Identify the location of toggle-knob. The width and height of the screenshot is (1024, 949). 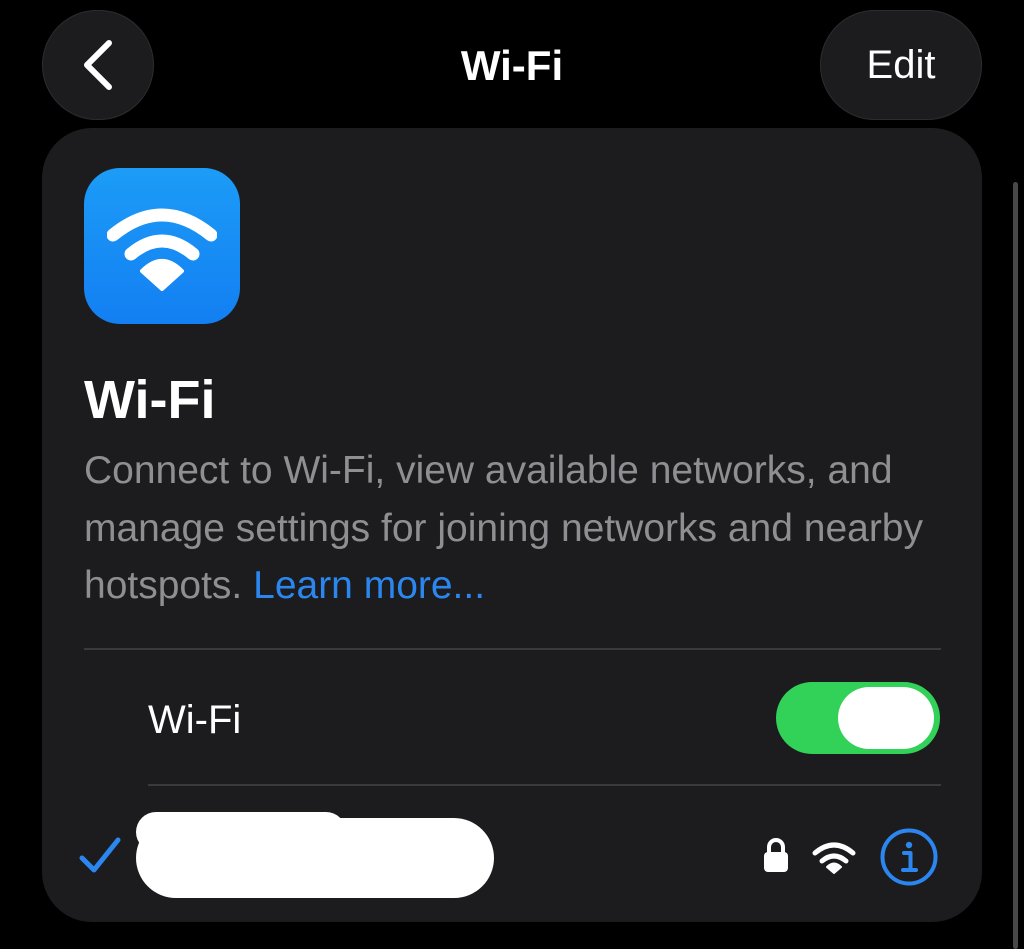
(886, 718).